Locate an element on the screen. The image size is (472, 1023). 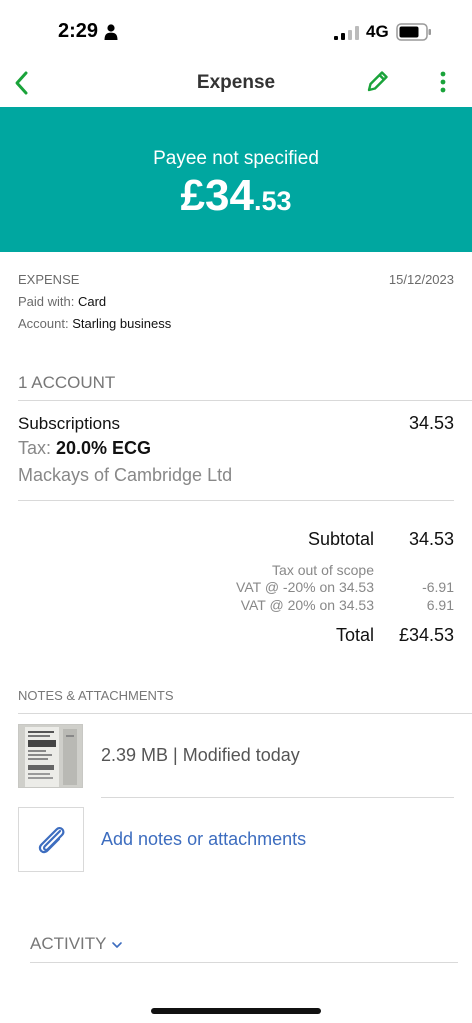
attachment-info: 2.39 MB | Modified today is located at coordinates (200, 755).